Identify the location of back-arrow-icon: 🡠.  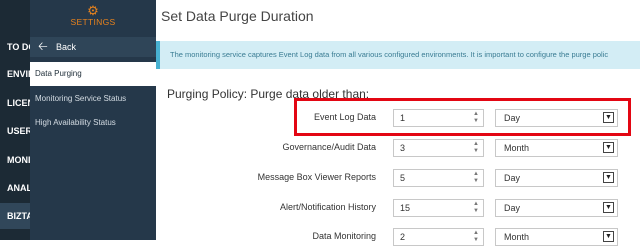
(43, 46).